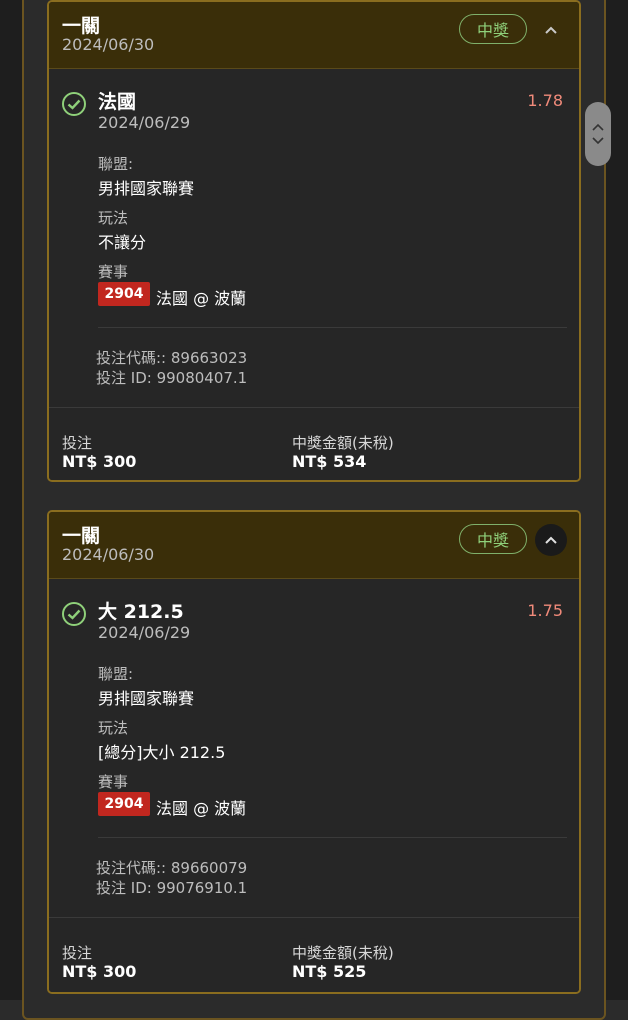 The image size is (628, 1020). Describe the element at coordinates (172, 378) in the screenshot. I see `bet-id: 投注 ID: 99080407.1` at that location.